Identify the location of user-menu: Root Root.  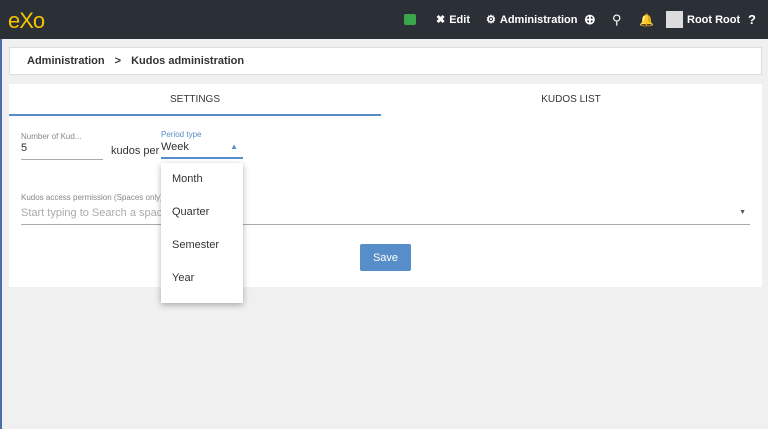
(703, 19).